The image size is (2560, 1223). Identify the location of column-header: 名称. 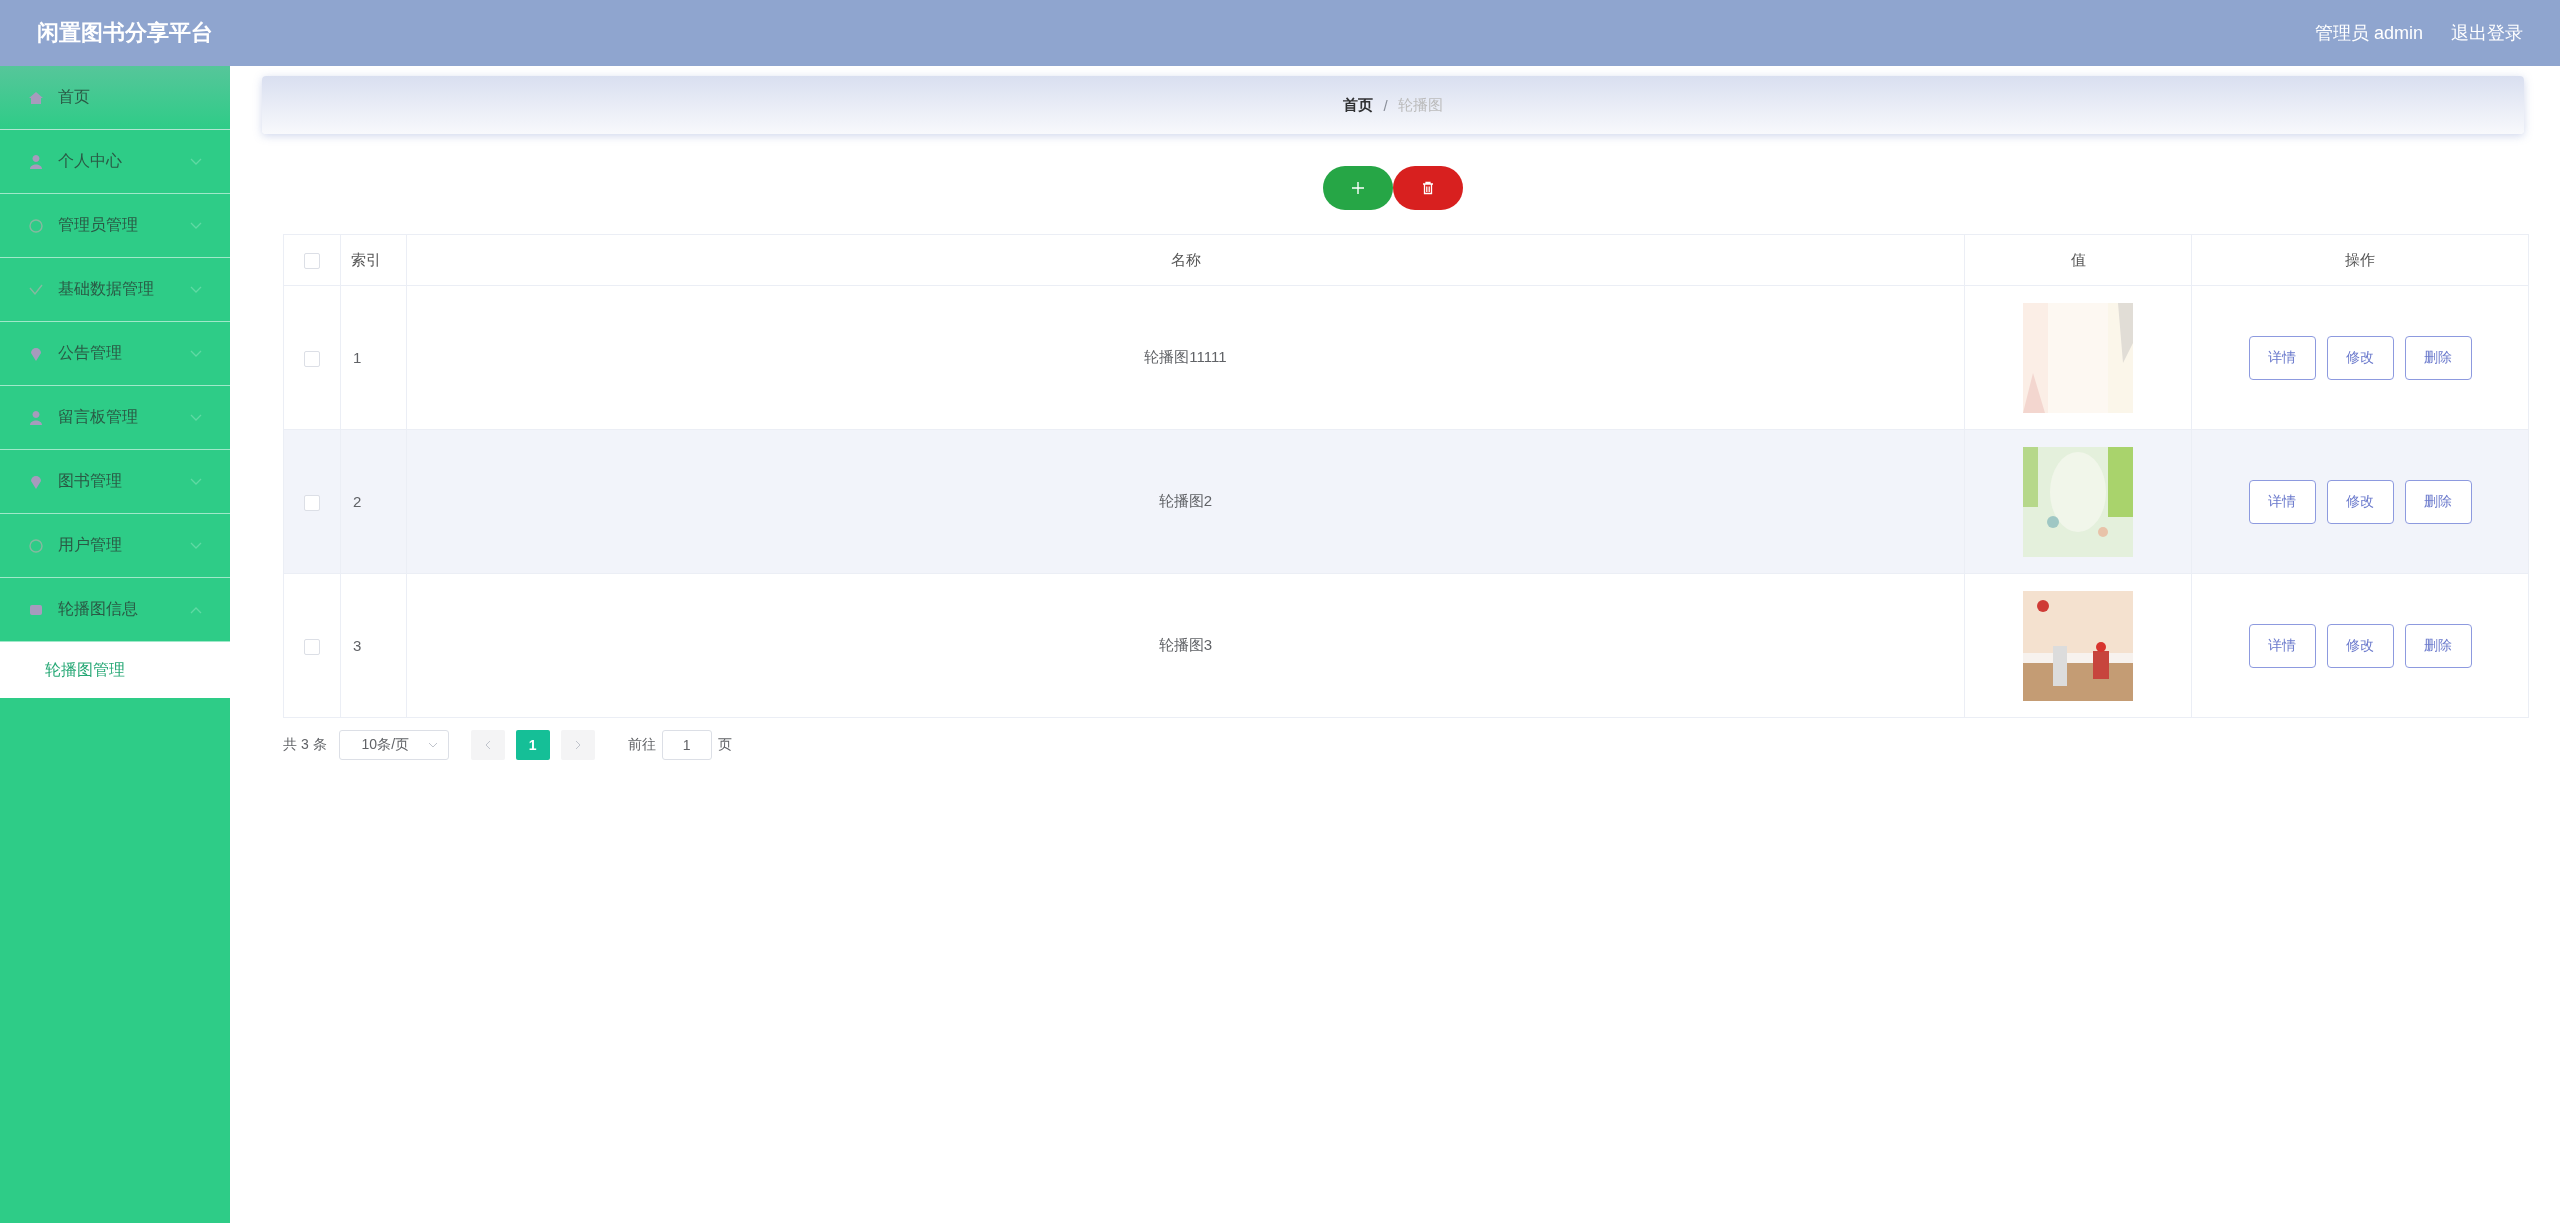
(1185, 260).